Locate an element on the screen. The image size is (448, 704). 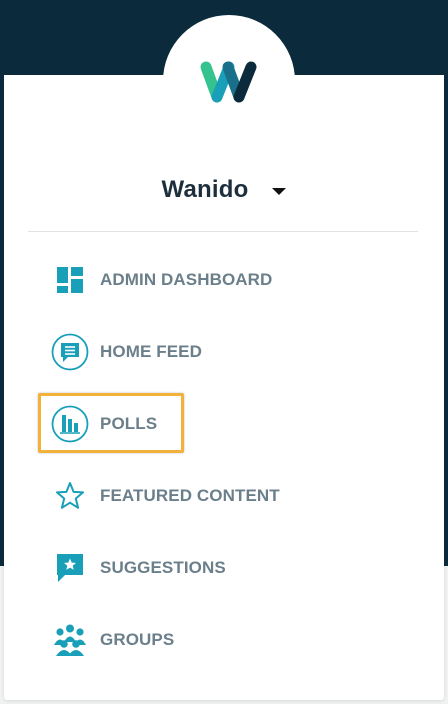
nav-item-home-feed: HOME FEED is located at coordinates (213, 352).